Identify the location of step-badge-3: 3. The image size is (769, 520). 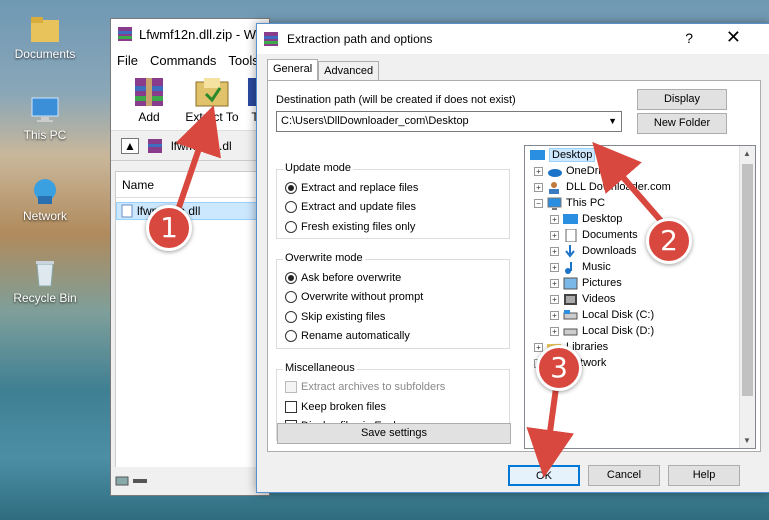
(559, 368).